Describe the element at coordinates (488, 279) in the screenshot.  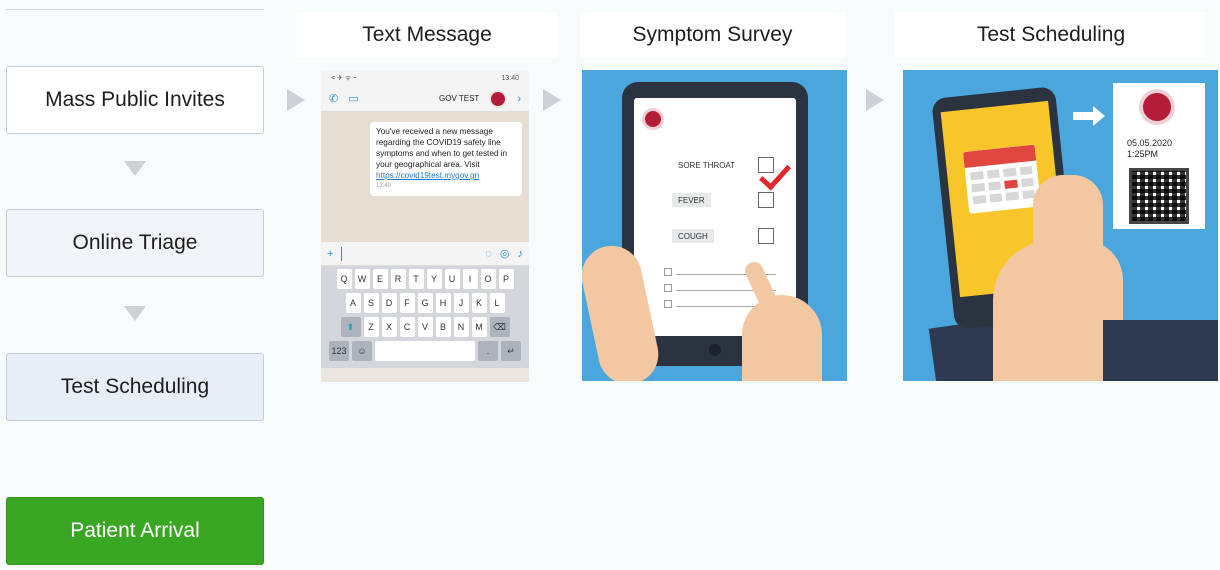
I see `key: O` at that location.